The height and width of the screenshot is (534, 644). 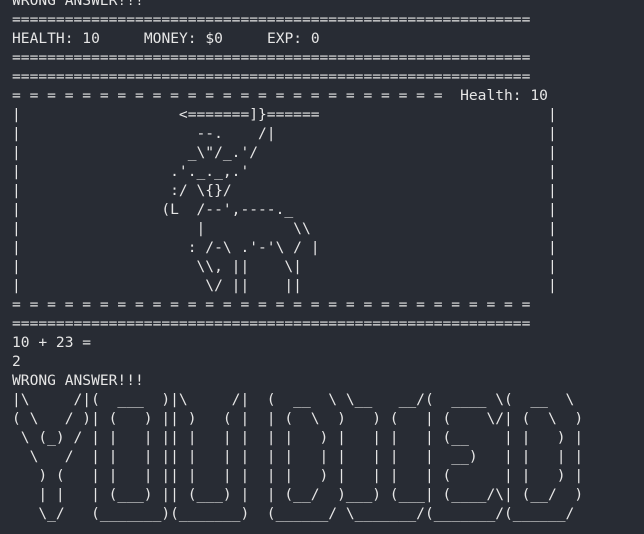 I want to click on previous-message: WRONG ANSWER!!!, so click(x=78, y=4).